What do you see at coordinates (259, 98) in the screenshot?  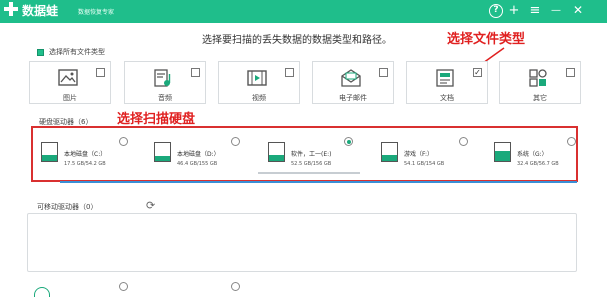 I see `type-label: 视频` at bounding box center [259, 98].